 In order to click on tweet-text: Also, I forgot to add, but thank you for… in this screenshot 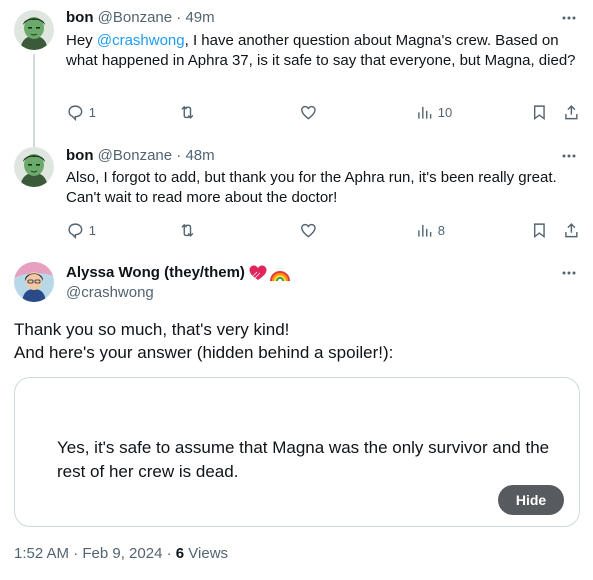, I will do `click(311, 187)`.